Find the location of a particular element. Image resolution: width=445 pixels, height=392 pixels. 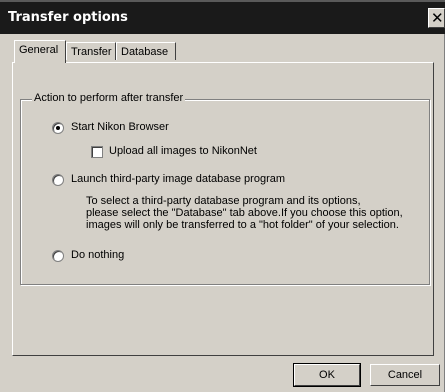

radio-start-nikon-browser is located at coordinates (58, 128).